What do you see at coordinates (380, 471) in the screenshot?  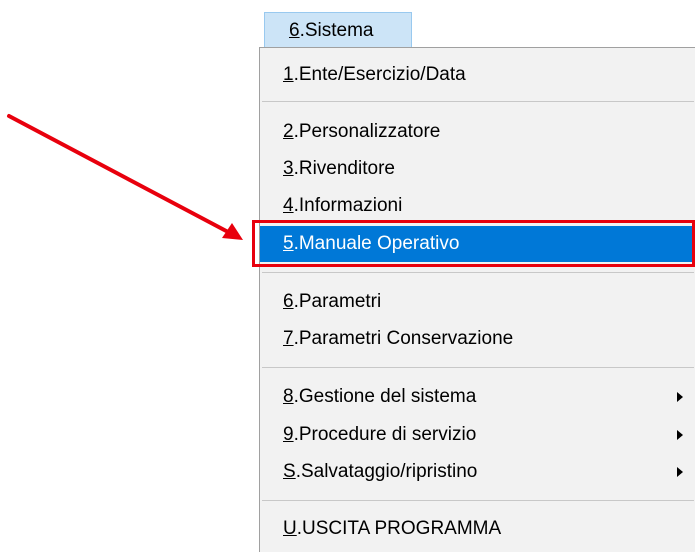 I see `menu-item-label: S.Salvataggio/ripristino` at bounding box center [380, 471].